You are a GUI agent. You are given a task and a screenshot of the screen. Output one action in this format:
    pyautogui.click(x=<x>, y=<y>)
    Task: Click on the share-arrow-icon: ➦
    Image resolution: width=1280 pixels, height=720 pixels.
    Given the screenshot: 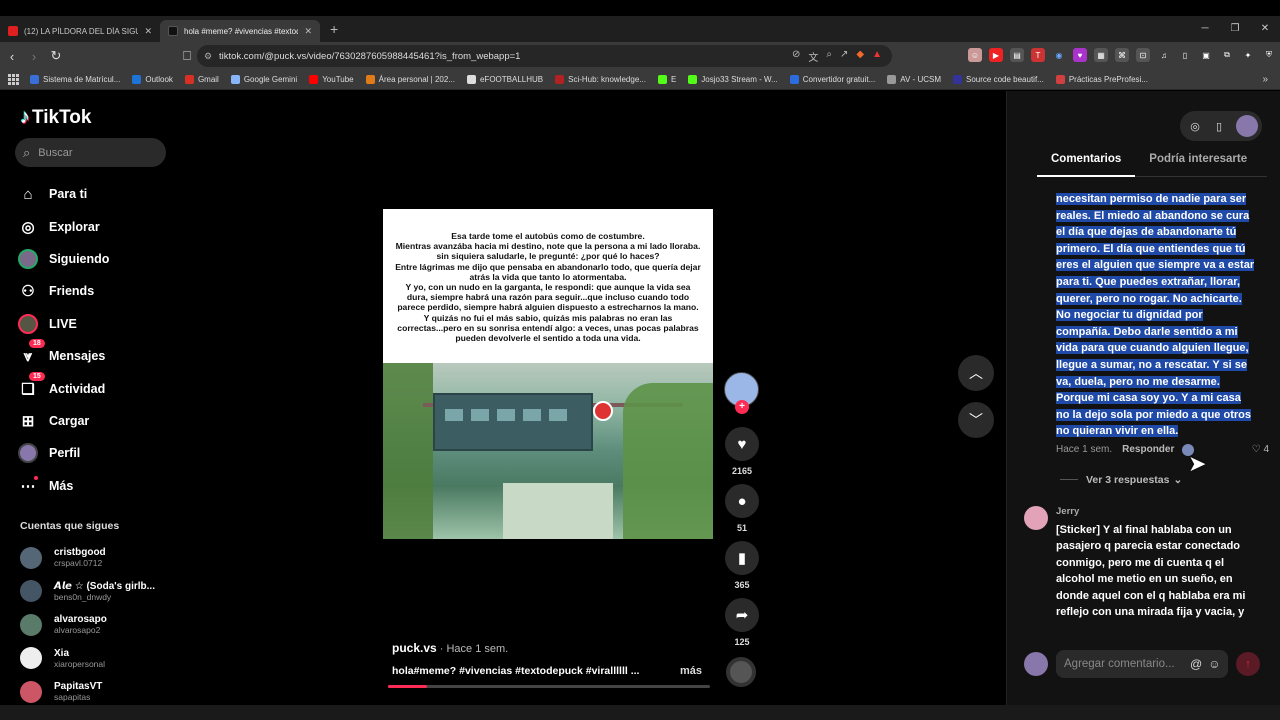 What is the action you would take?
    pyautogui.click(x=742, y=615)
    